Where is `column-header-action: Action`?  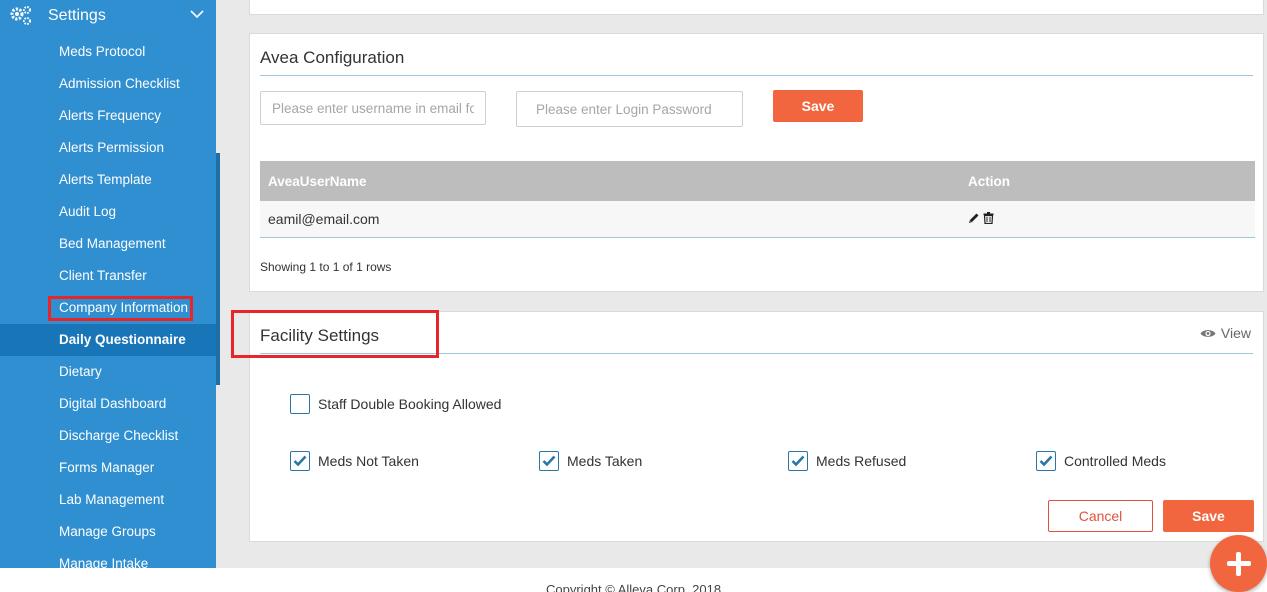
column-header-action: Action is located at coordinates (989, 181).